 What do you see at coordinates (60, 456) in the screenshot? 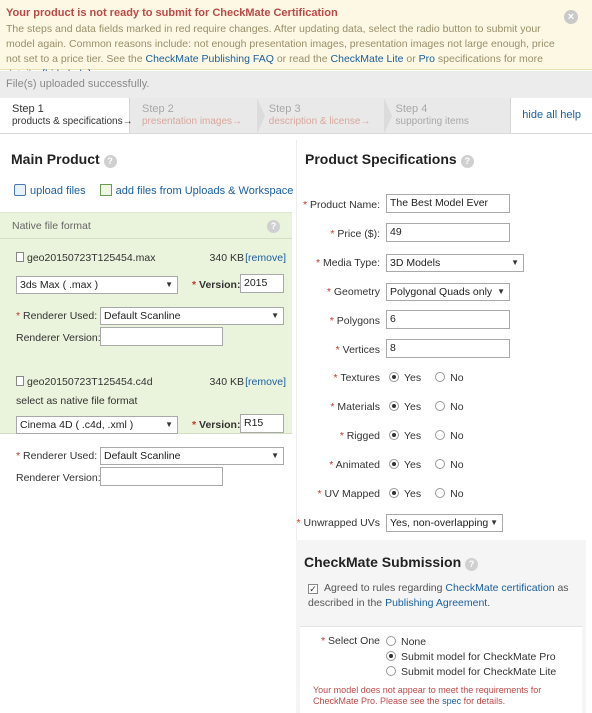
I see `renderer-used-label-text: Renderer Used:` at bounding box center [60, 456].